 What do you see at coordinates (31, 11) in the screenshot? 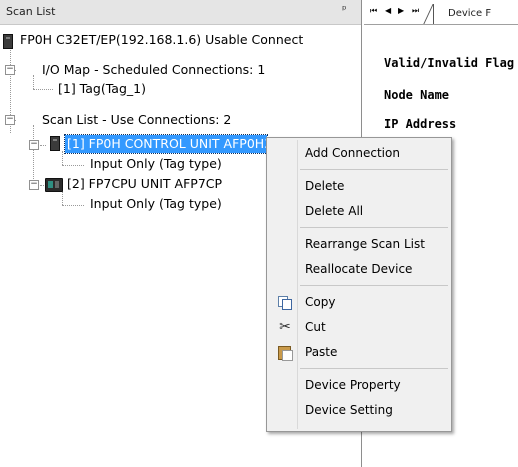
I see `scan-list-title: Scan List` at bounding box center [31, 11].